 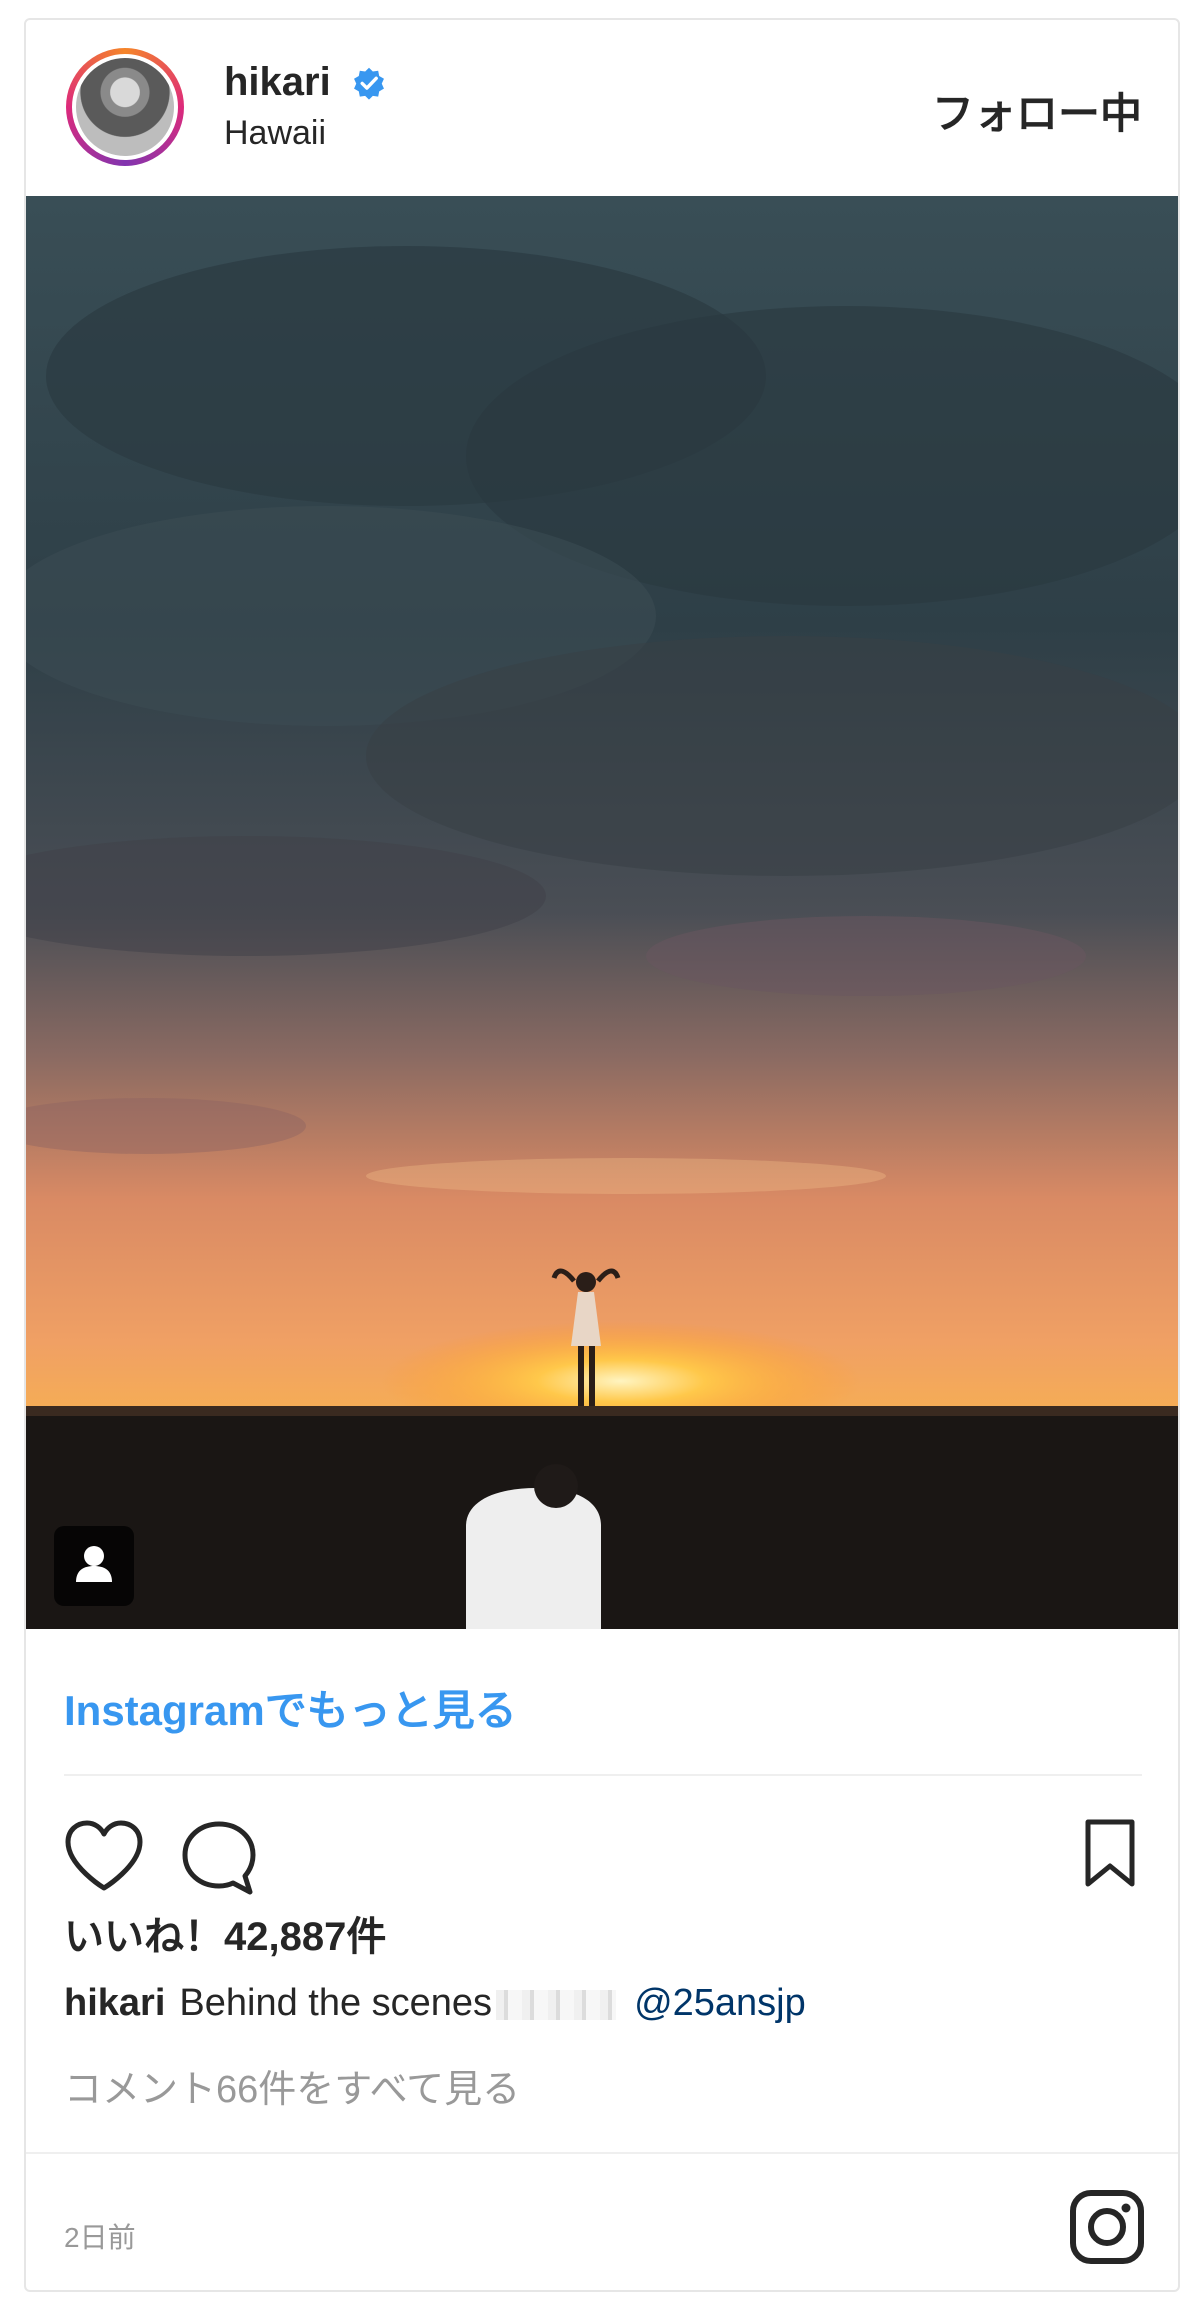 I want to click on avatar, so click(x=125, y=107).